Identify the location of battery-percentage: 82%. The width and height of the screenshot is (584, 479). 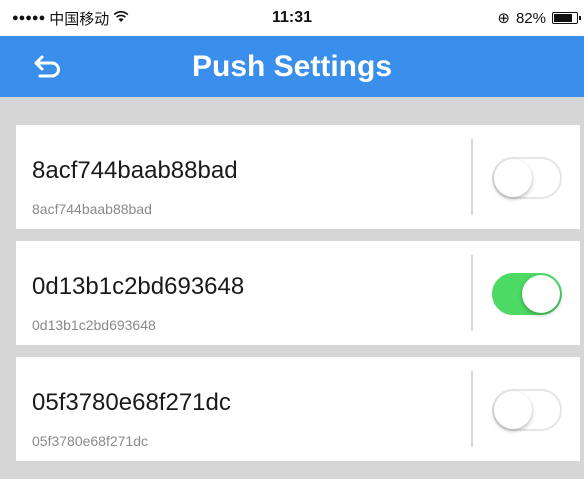
(530, 18).